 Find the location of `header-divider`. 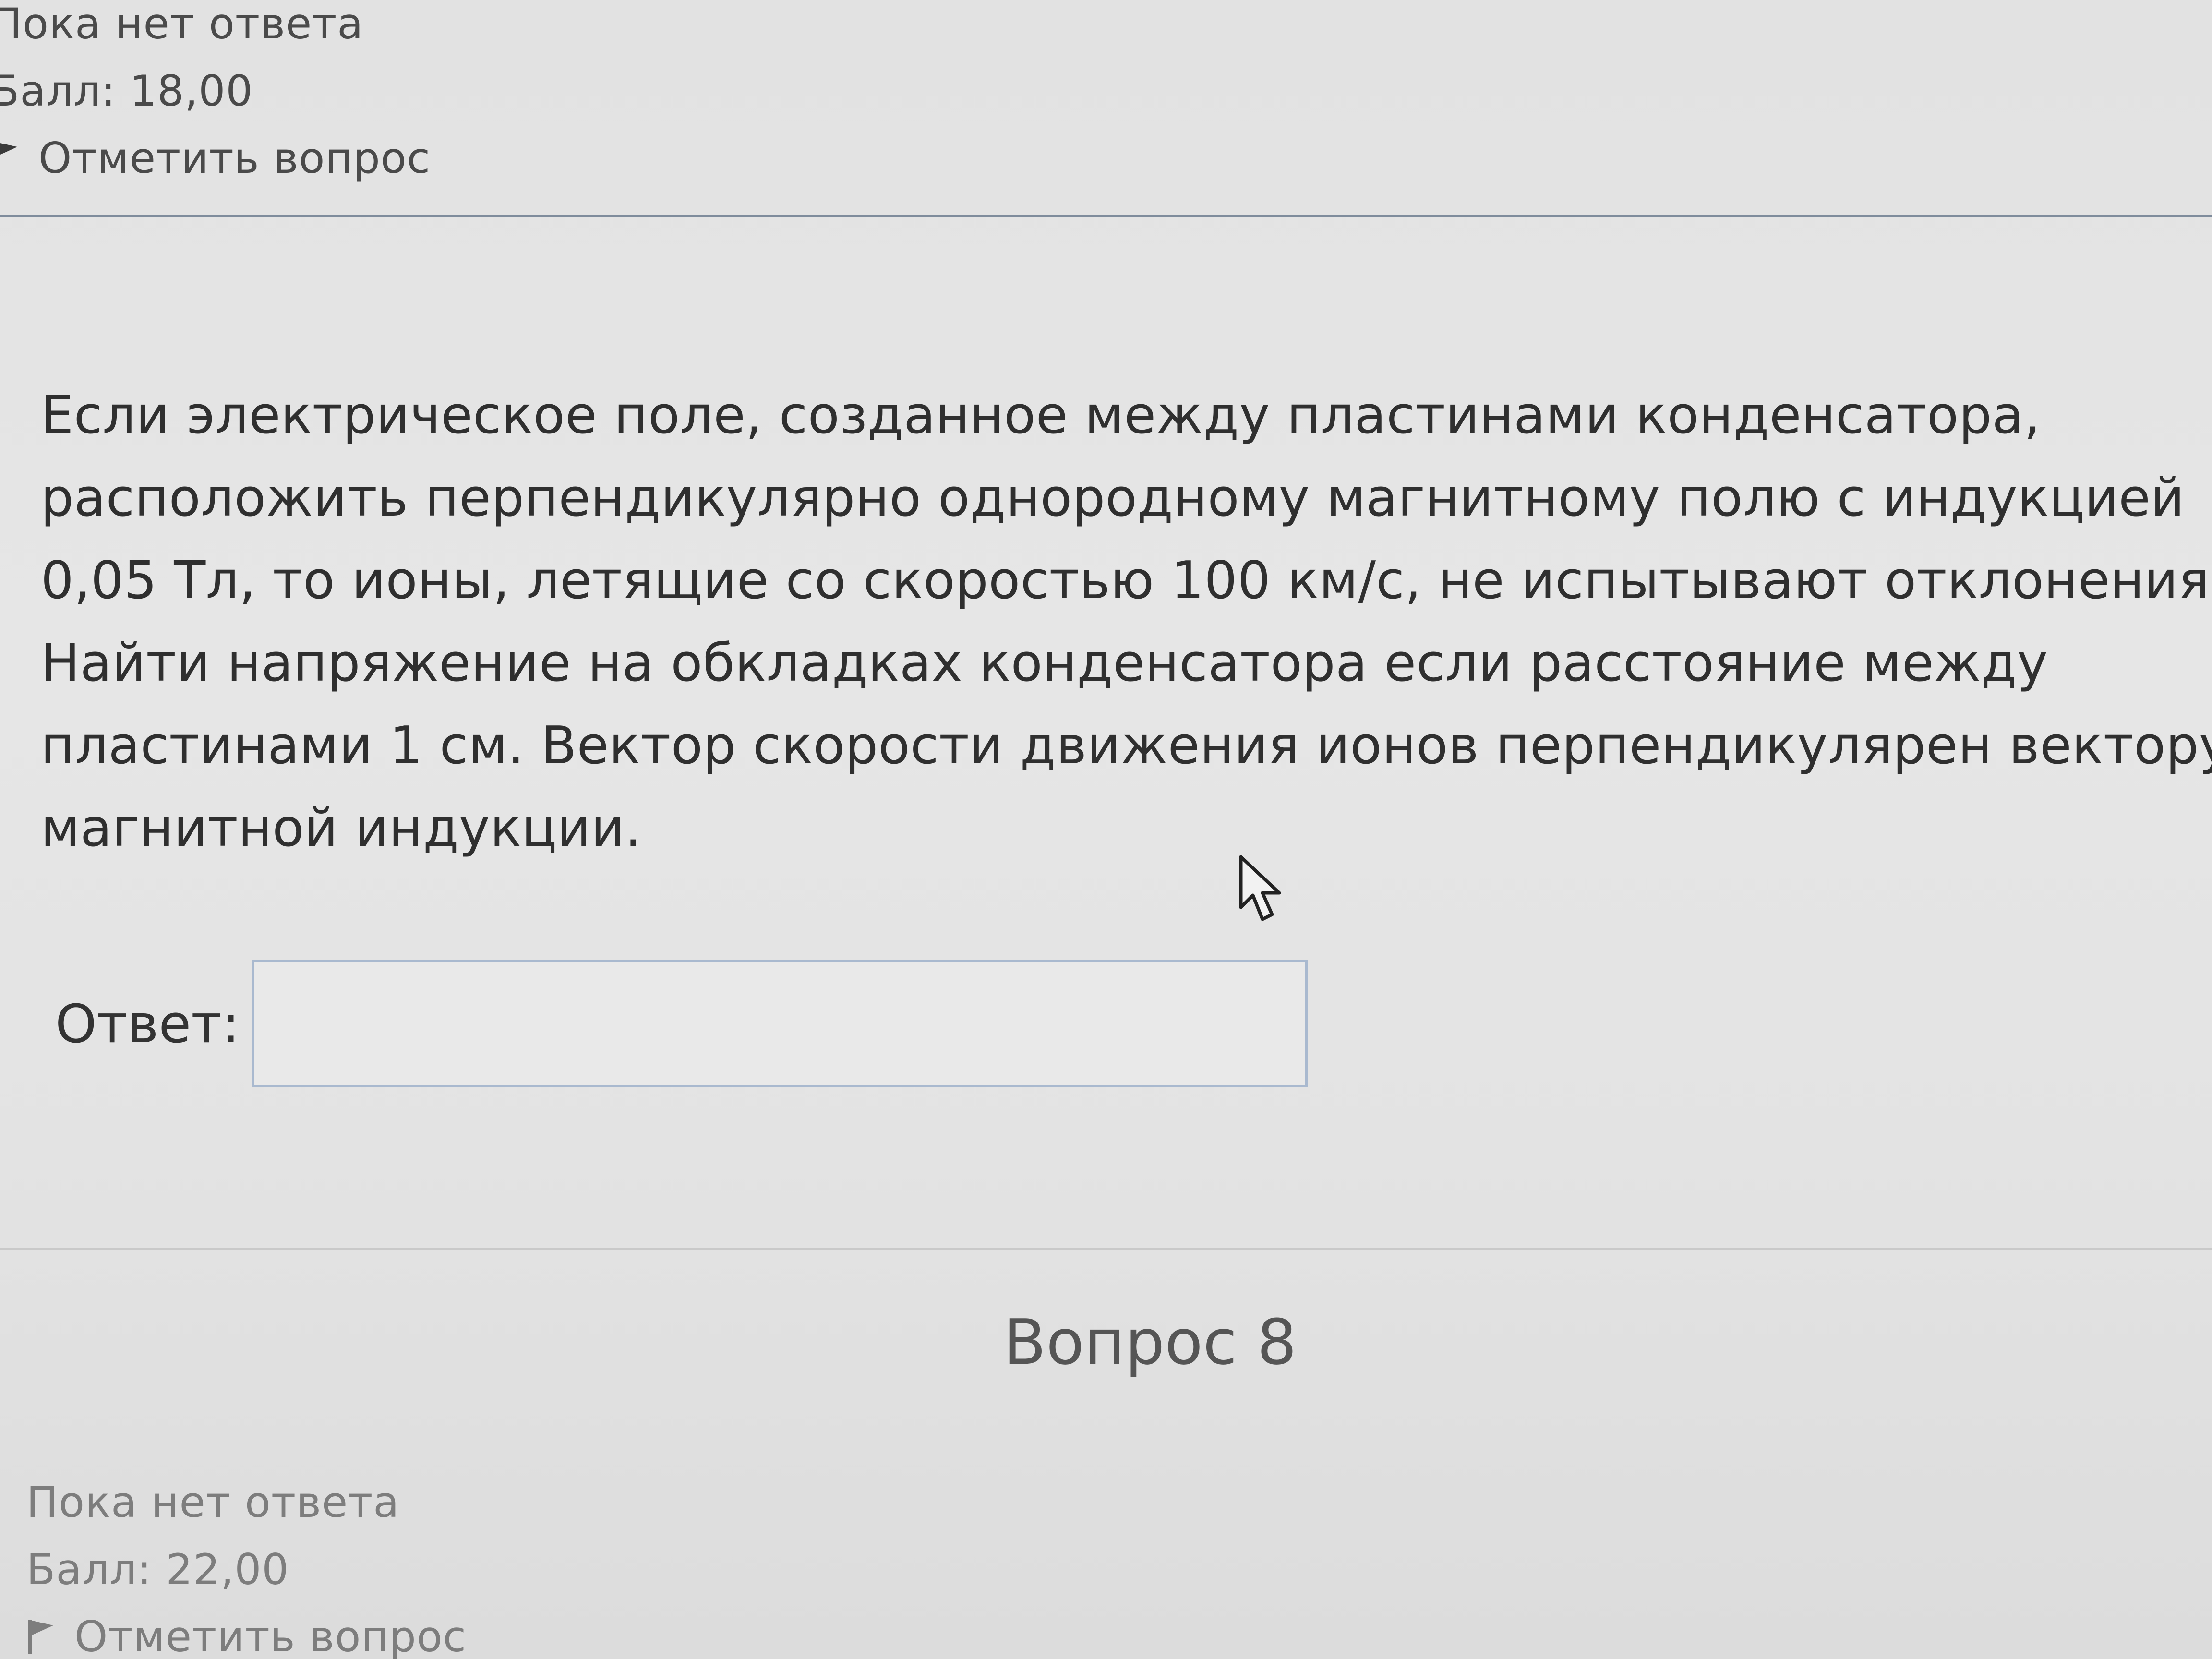

header-divider is located at coordinates (1106, 216).